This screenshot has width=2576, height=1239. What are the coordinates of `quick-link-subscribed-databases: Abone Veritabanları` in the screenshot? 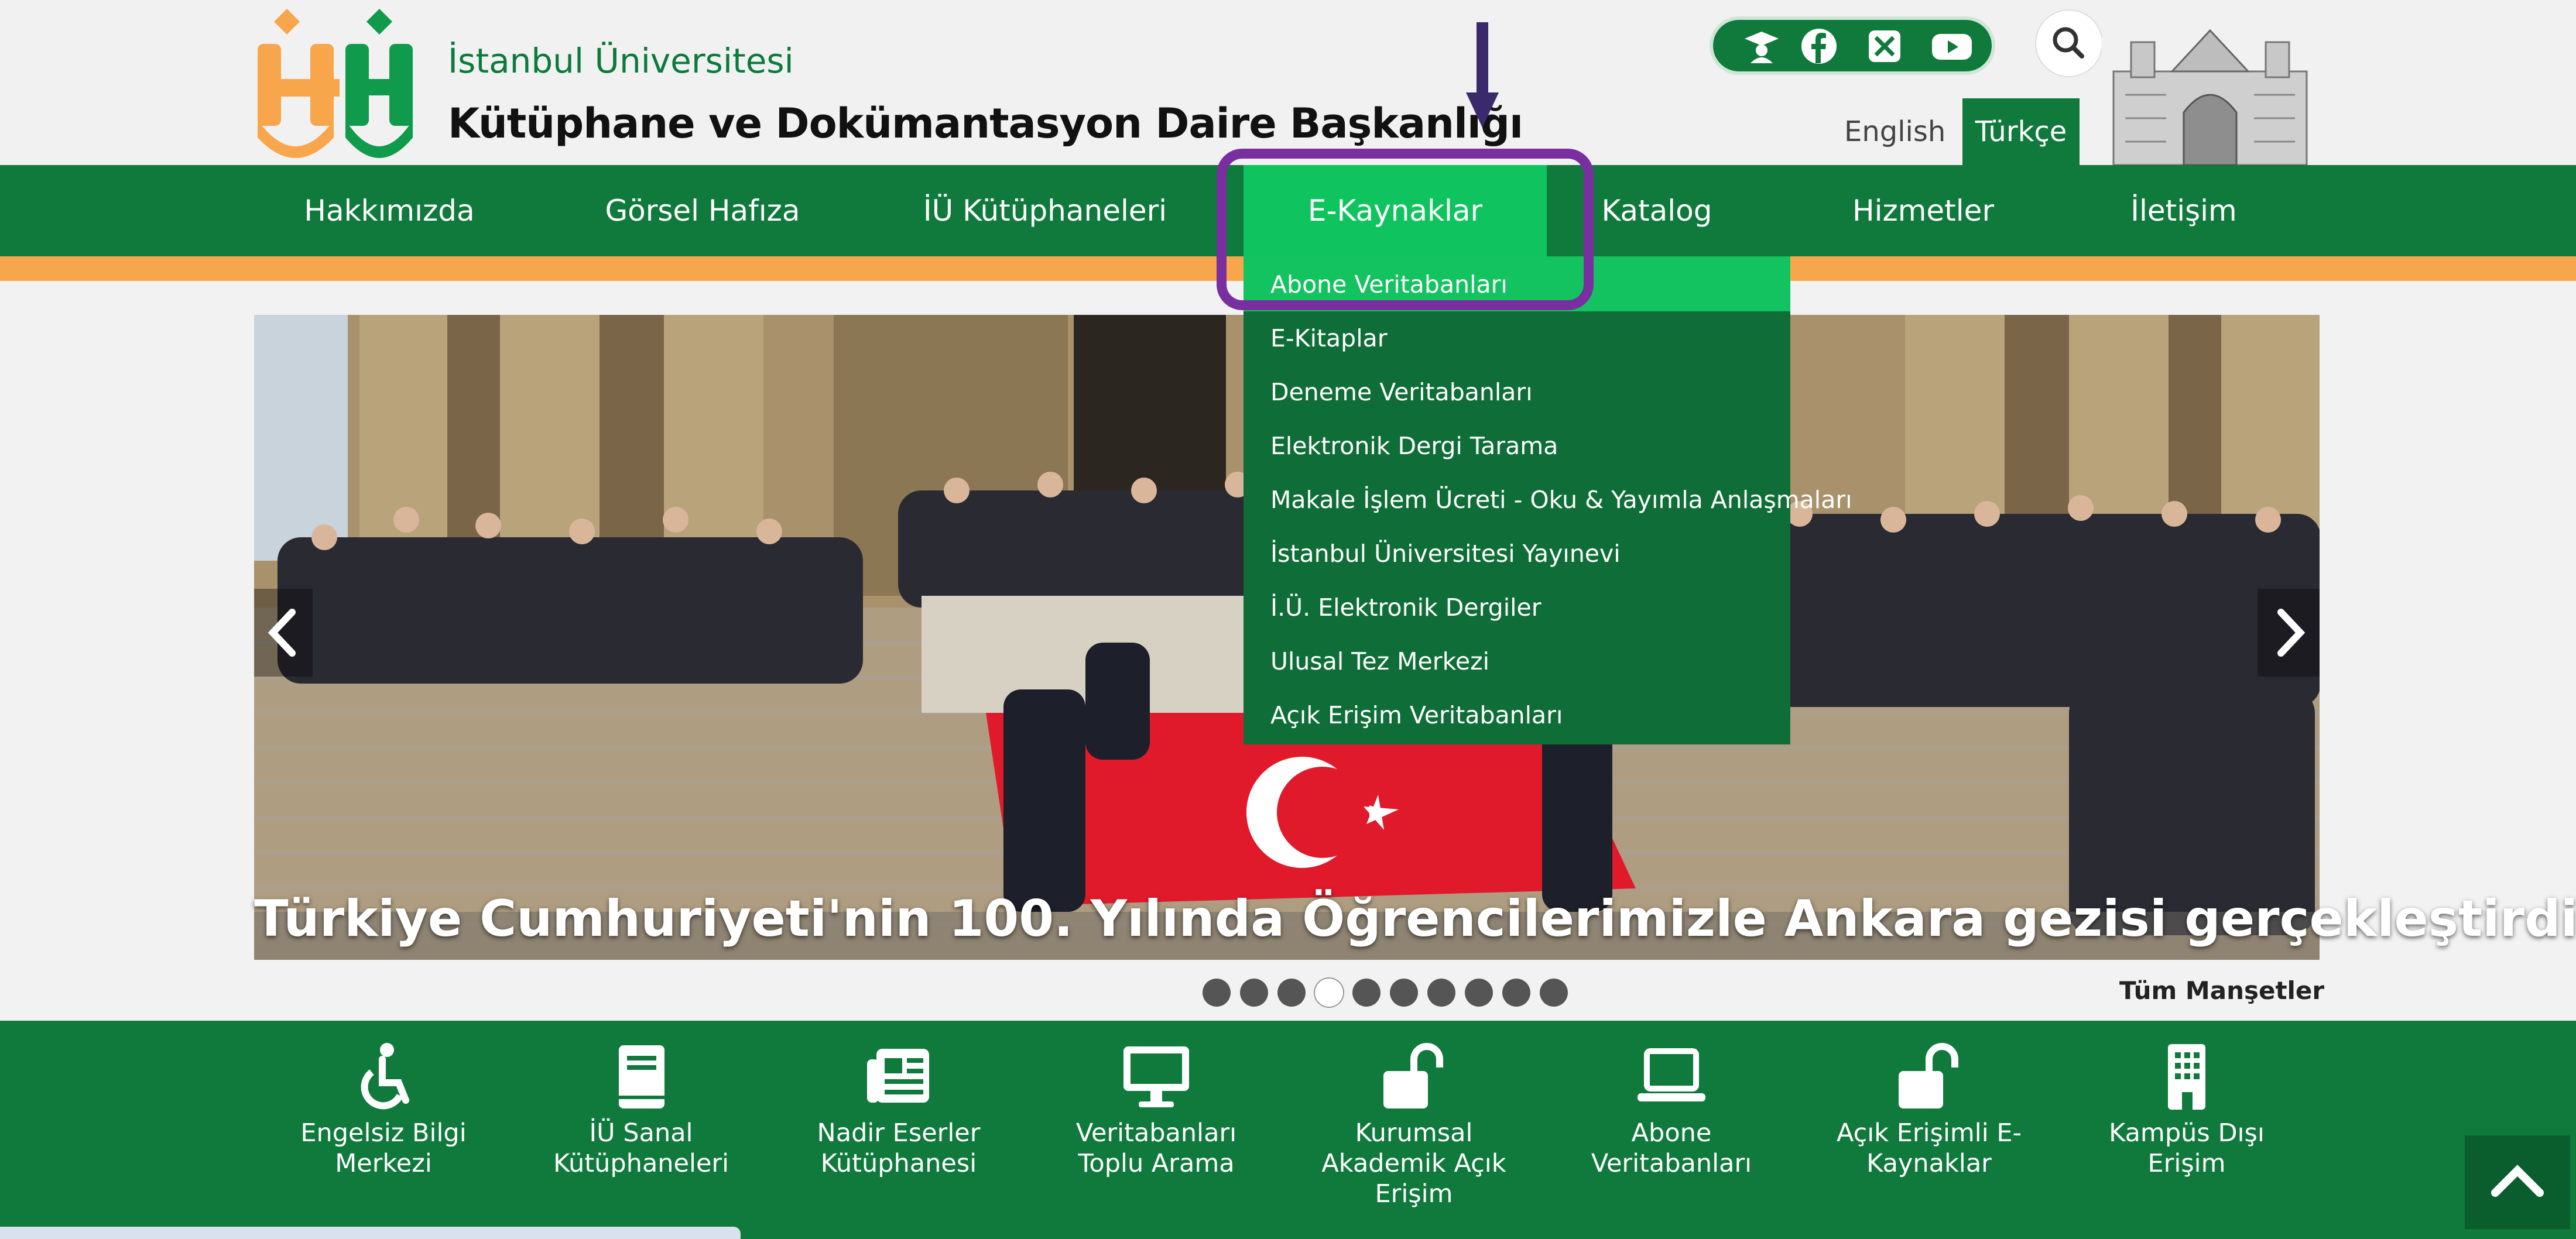 It's located at (1671, 1110).